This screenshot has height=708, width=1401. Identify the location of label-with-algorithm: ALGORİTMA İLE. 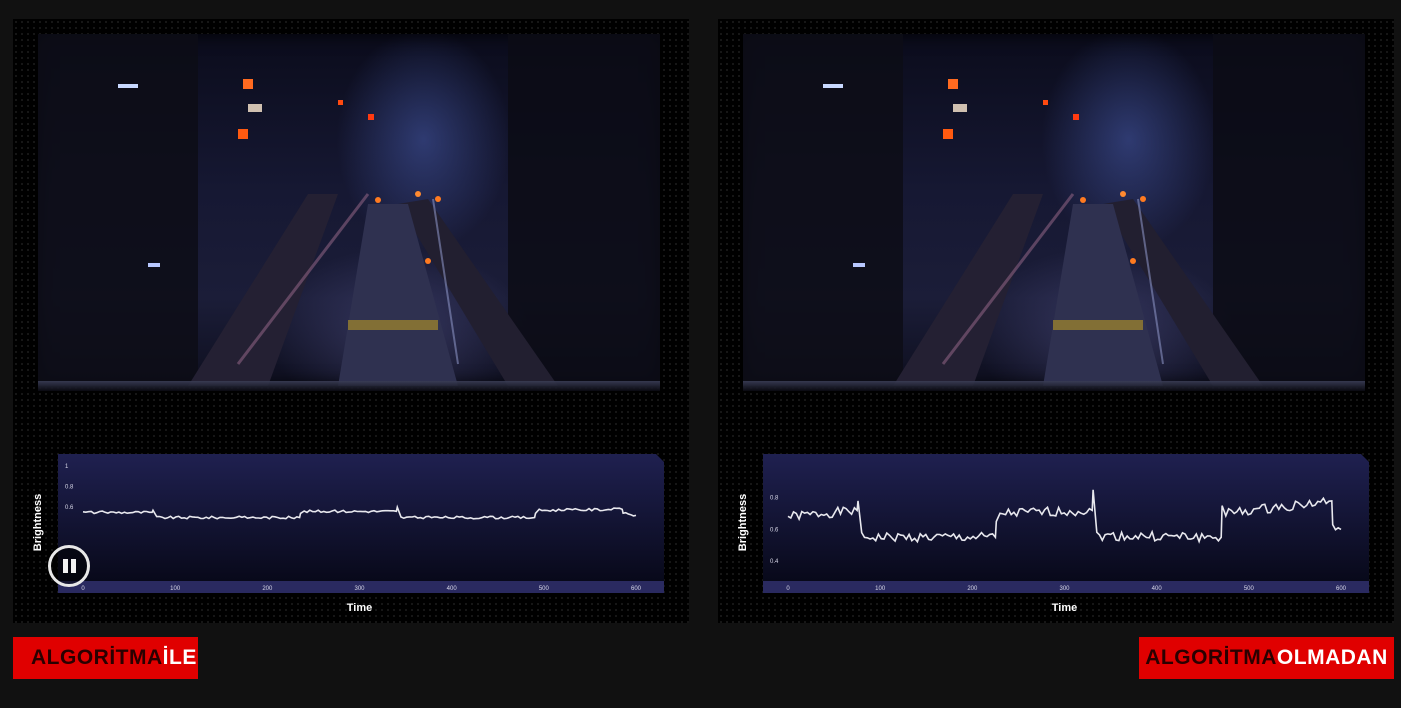
(105, 658).